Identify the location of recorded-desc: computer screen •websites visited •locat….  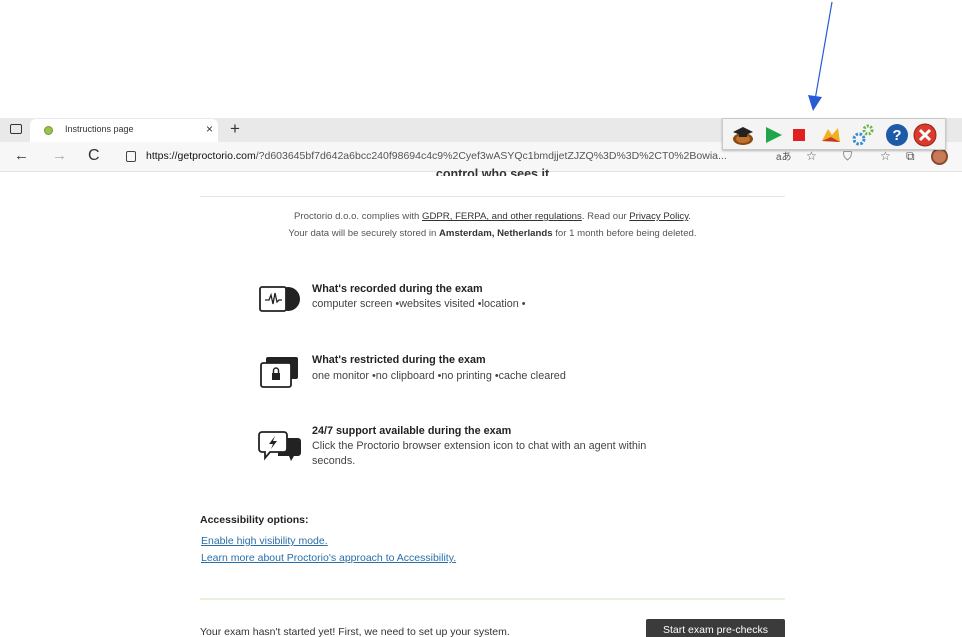
(419, 304).